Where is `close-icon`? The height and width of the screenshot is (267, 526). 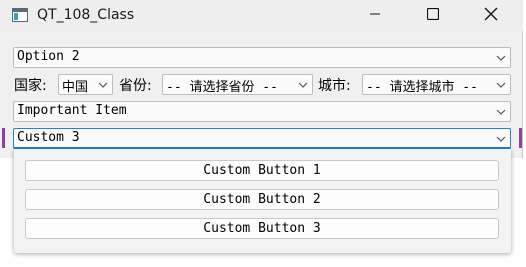
close-icon is located at coordinates (491, 16).